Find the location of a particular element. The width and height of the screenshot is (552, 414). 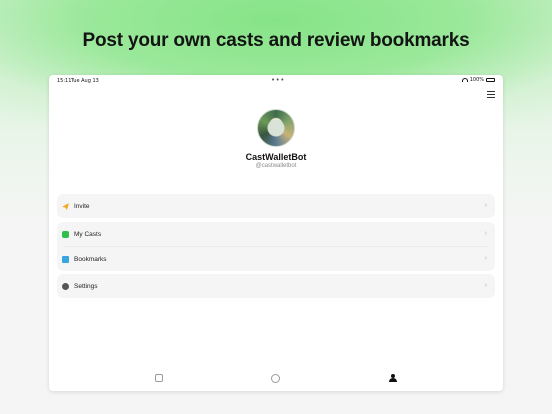

profile-display-name: CastWalletBot is located at coordinates (276, 157).